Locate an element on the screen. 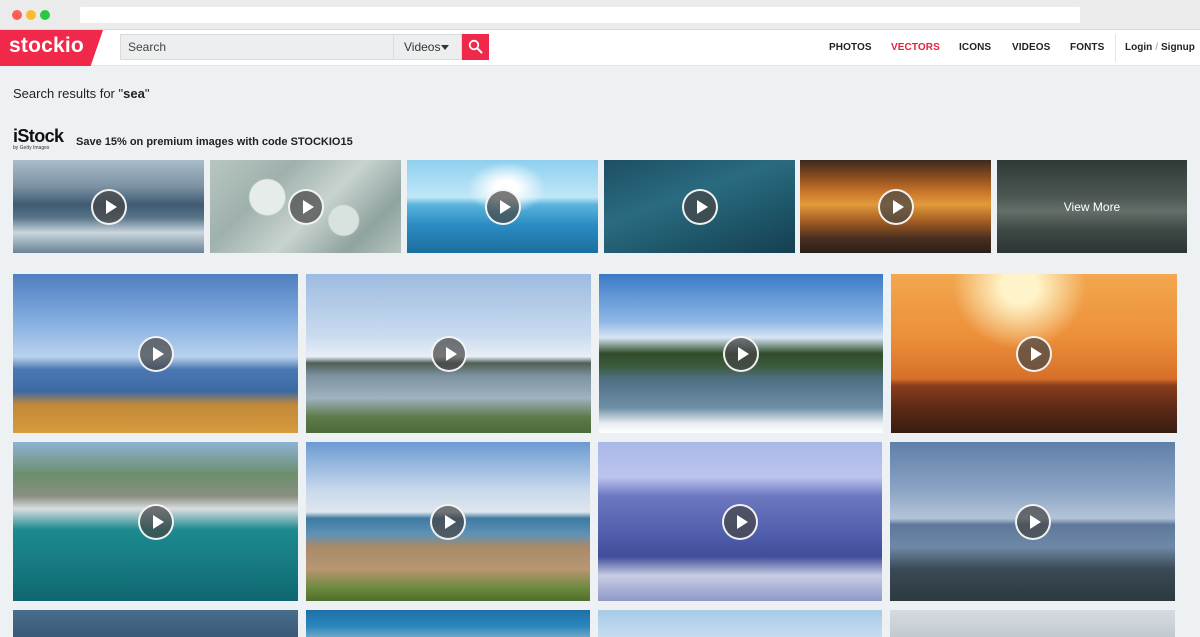 The image size is (1200, 637). istock-logo-word: iStock is located at coordinates (38, 136).